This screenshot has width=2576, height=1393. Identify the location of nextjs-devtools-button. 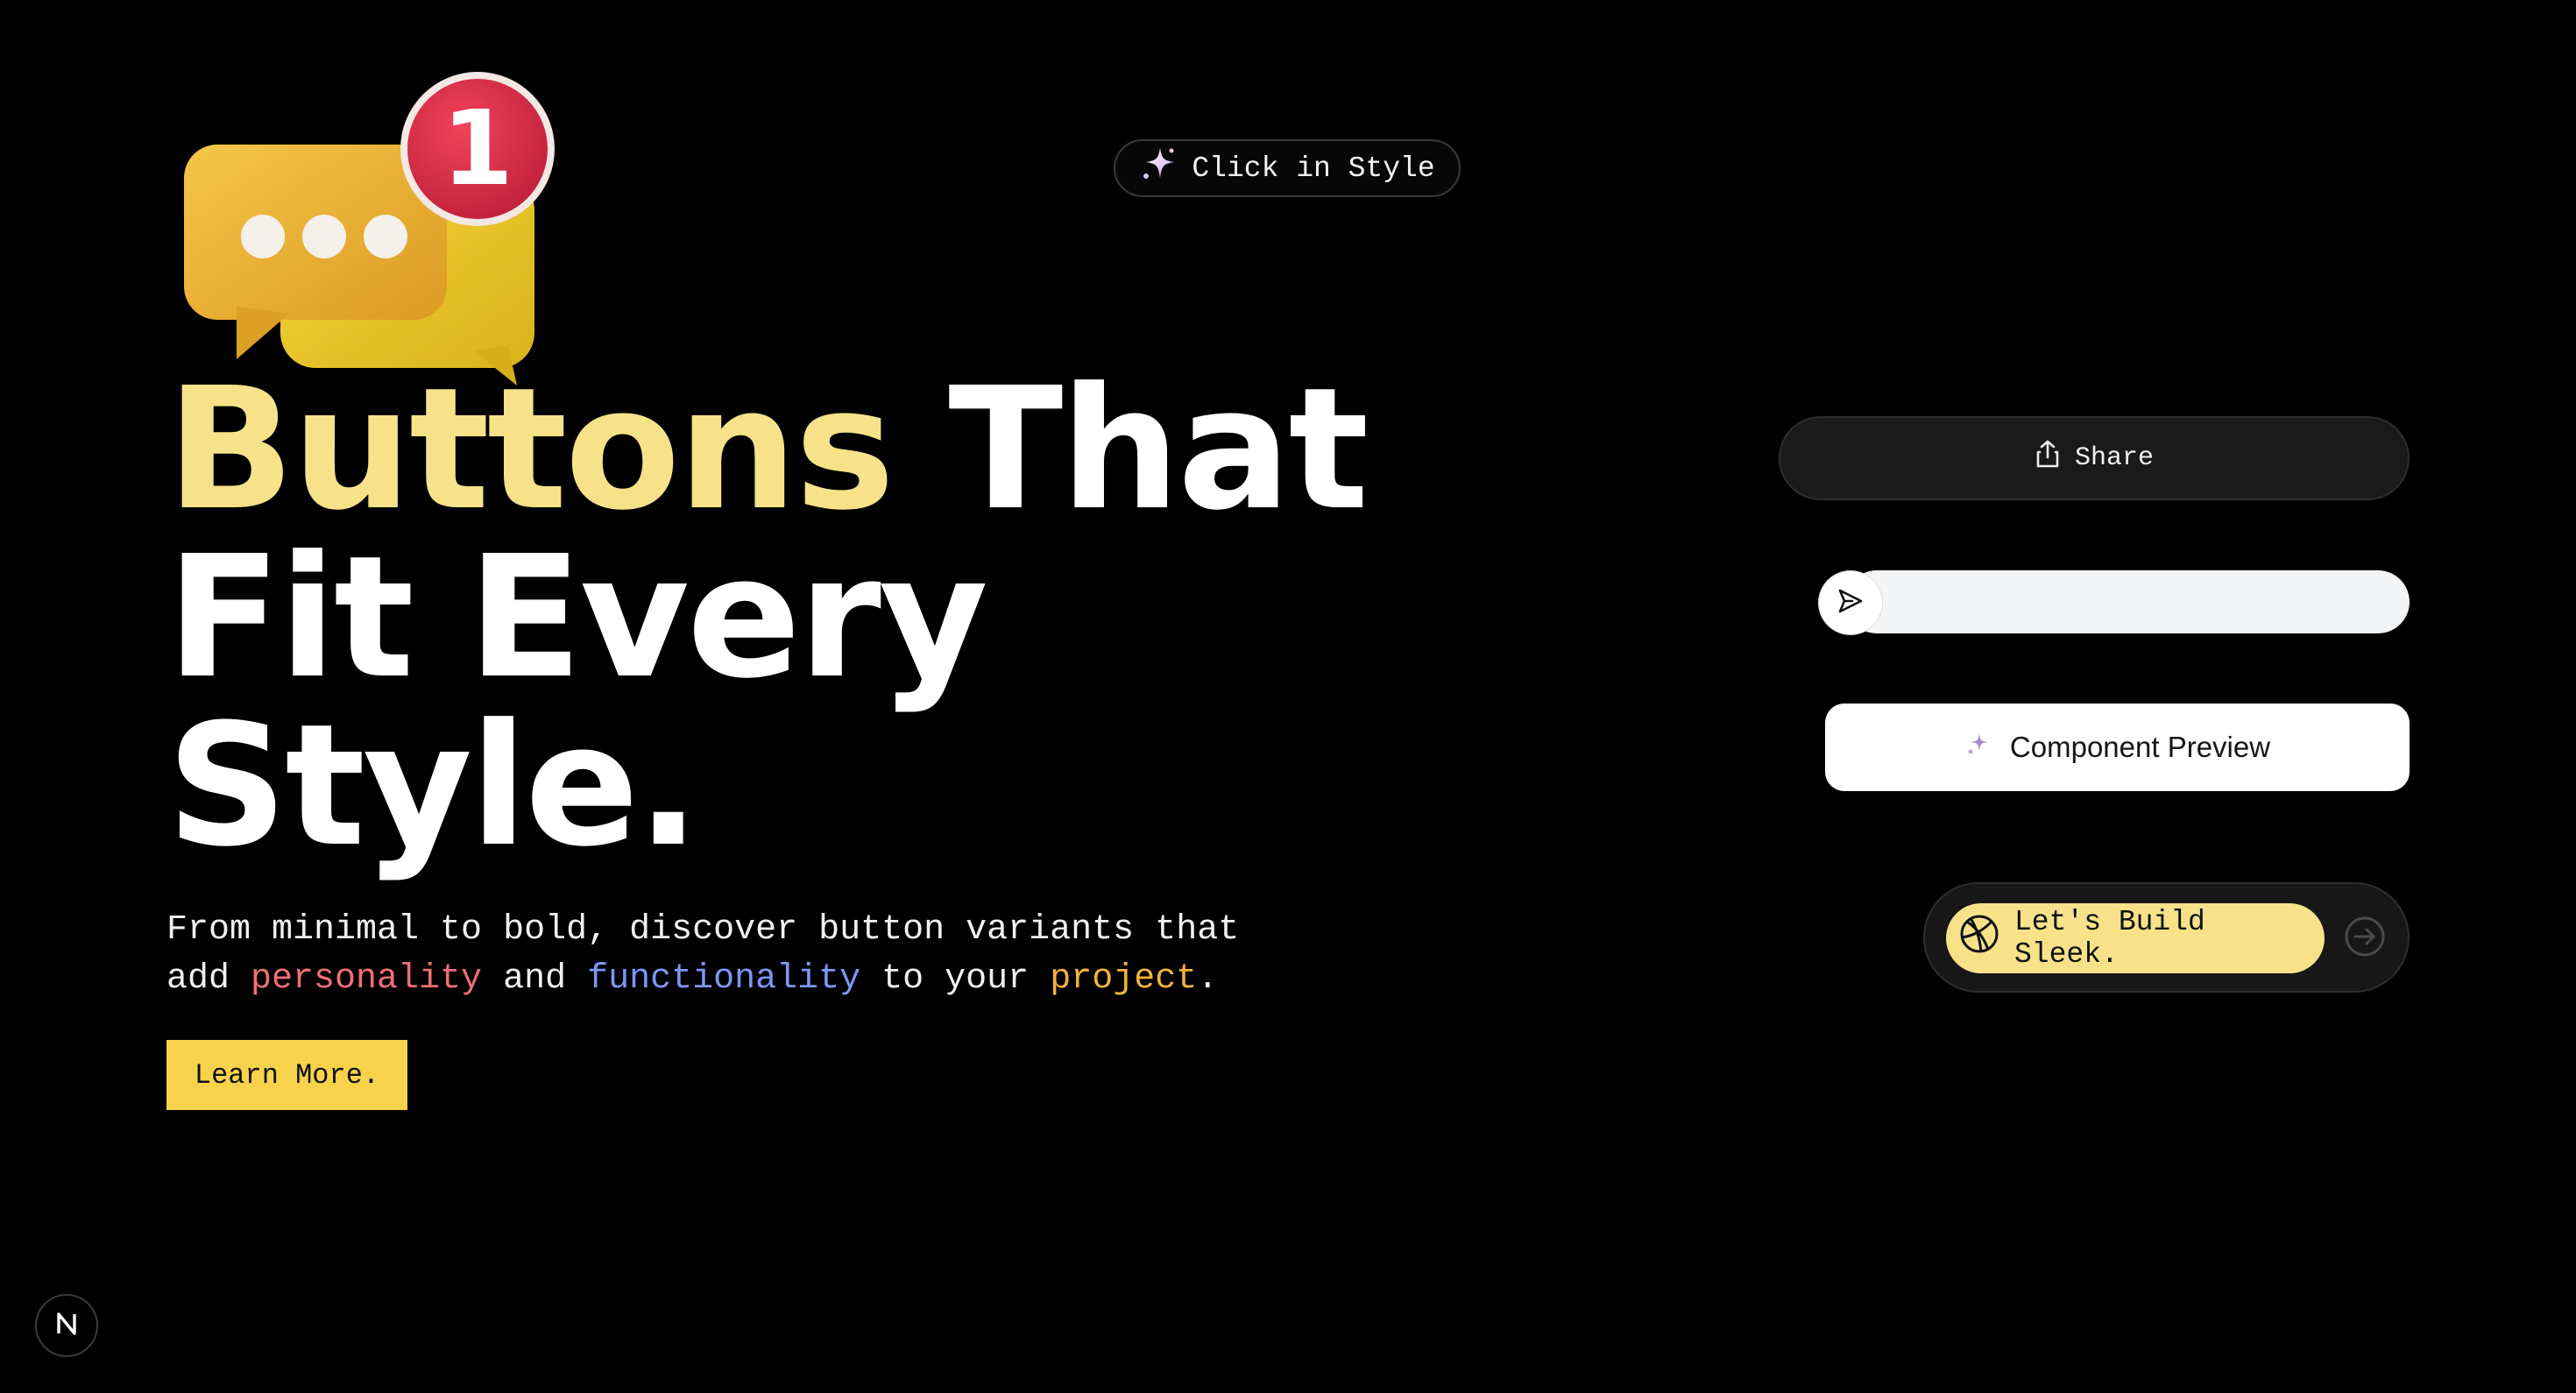
(66, 1325).